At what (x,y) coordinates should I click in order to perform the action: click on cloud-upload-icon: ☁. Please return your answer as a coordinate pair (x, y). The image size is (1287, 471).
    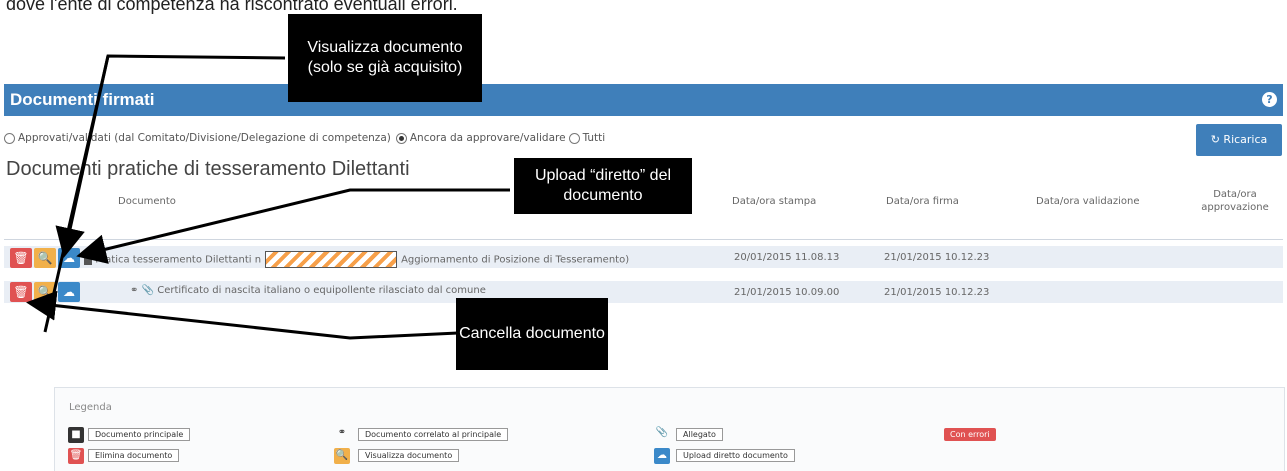
    Looking at the image, I should click on (662, 456).